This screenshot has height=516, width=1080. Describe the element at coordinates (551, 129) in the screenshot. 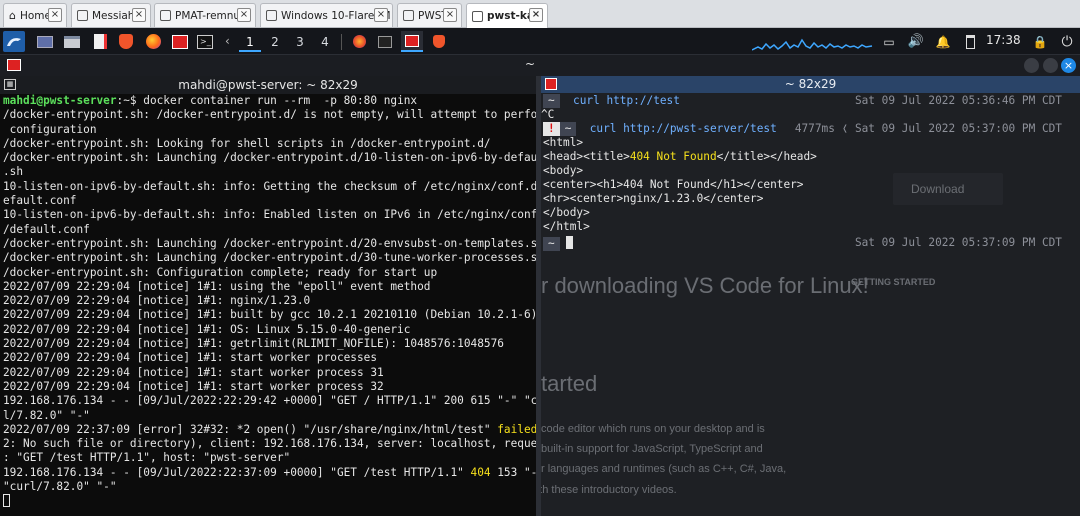

I see `error-status-icon: !` at that location.